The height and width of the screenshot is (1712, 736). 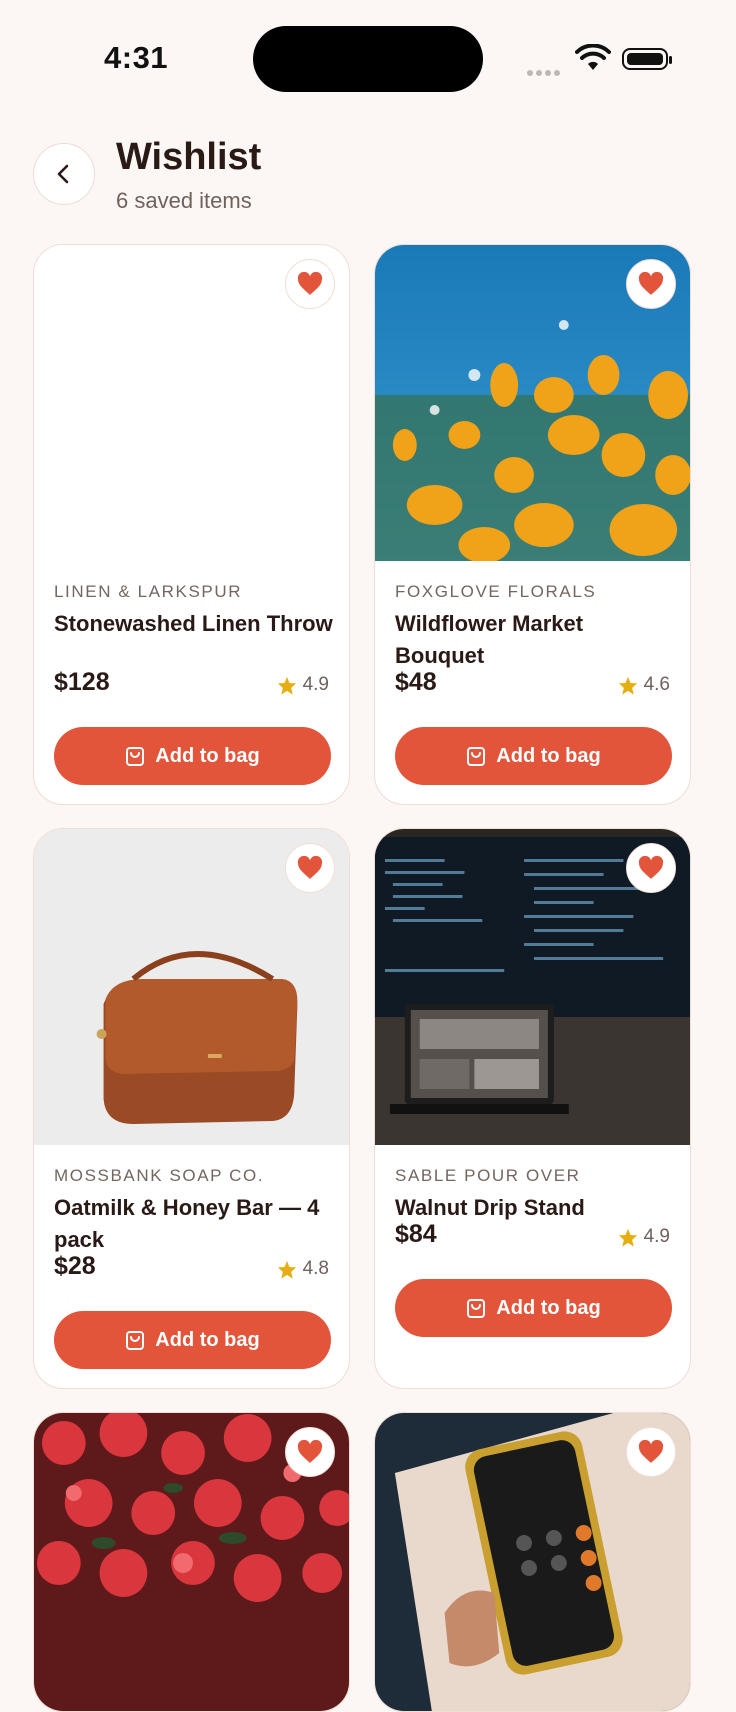 I want to click on page-title: Wishlist, so click(x=189, y=157).